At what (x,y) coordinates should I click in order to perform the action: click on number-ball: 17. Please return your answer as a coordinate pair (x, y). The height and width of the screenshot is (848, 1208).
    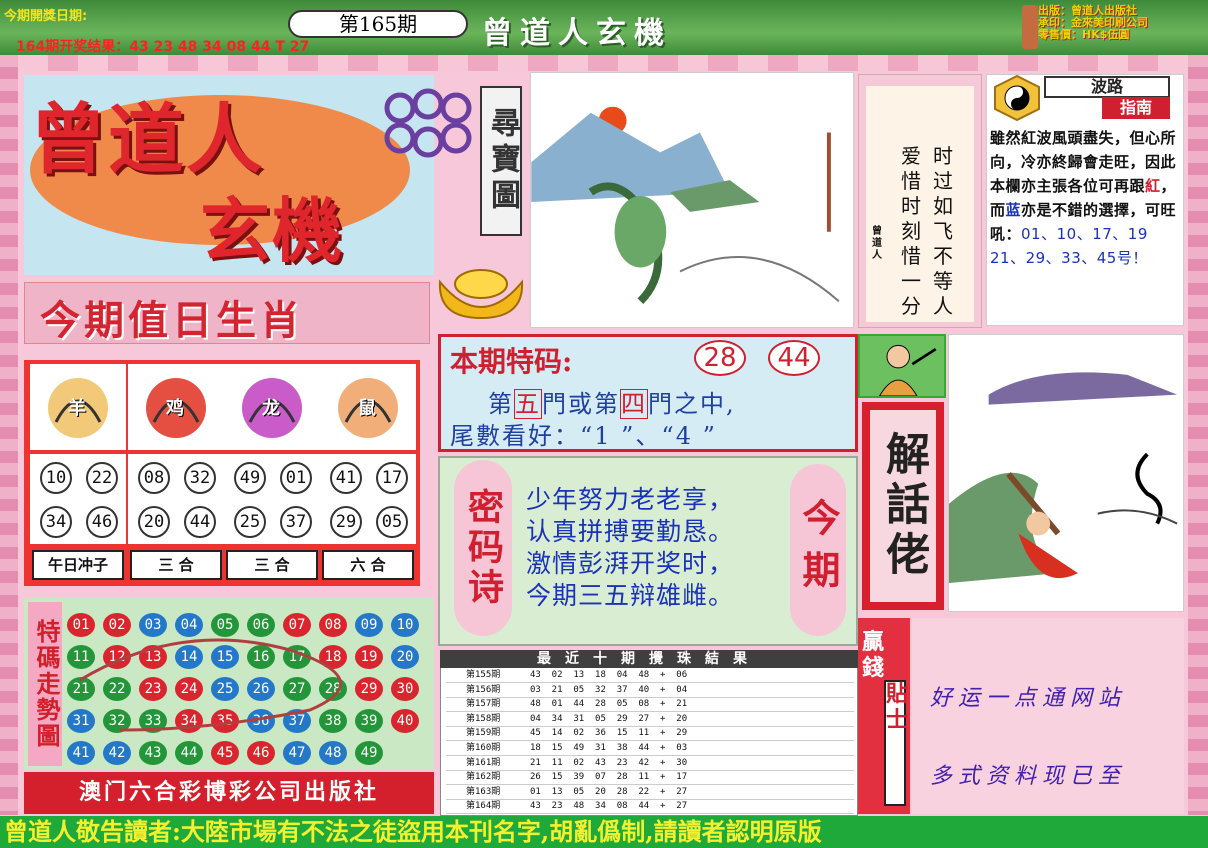
    Looking at the image, I should click on (392, 478).